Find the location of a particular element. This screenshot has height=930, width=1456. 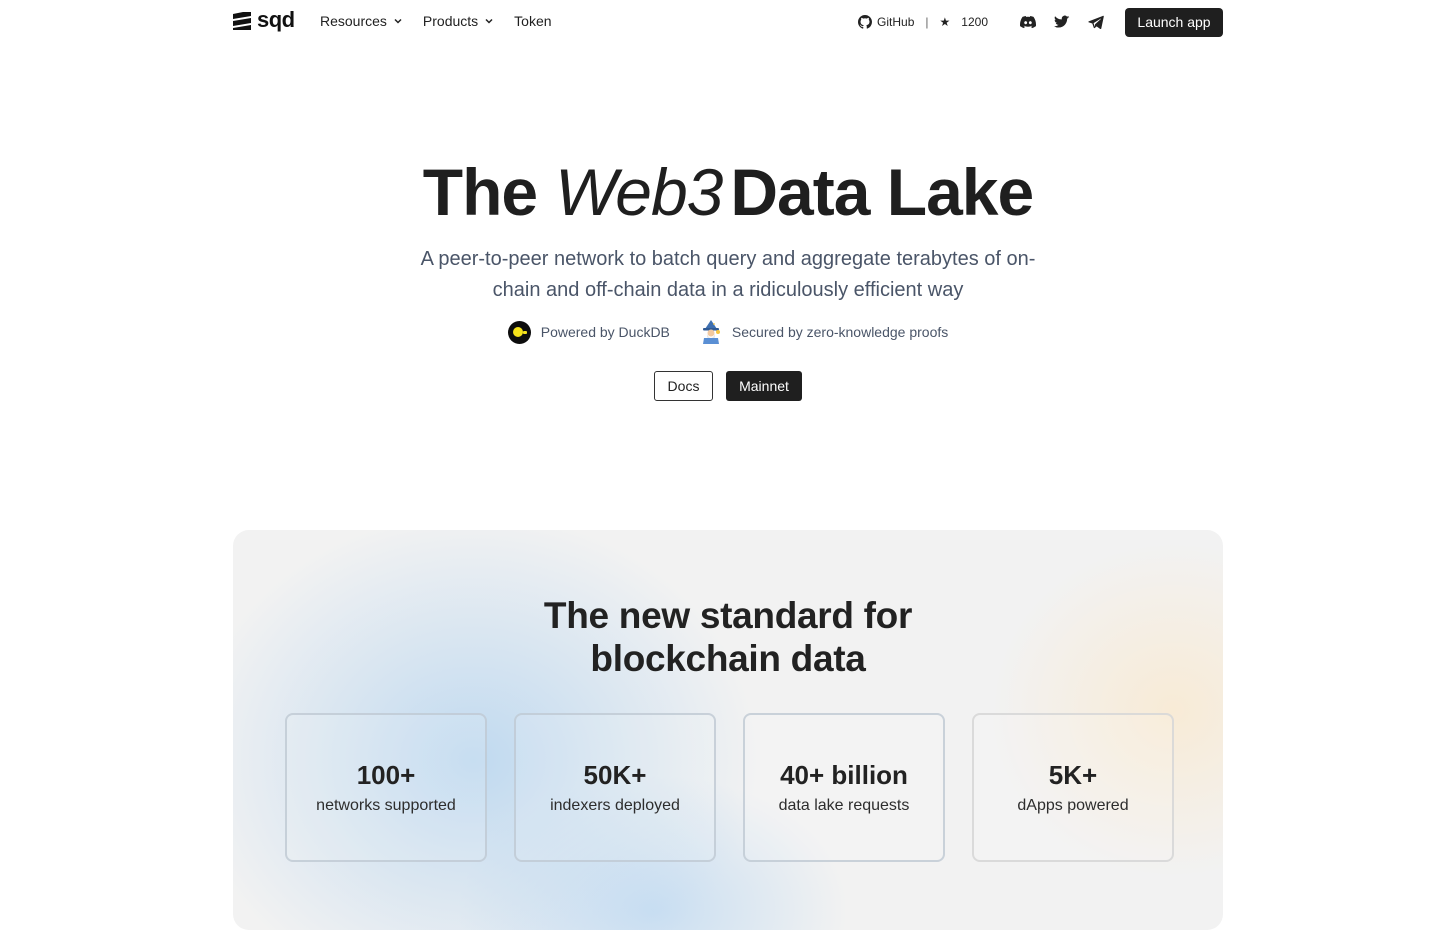

stat-card-requests: 40+ billion data lake requests is located at coordinates (844, 787).